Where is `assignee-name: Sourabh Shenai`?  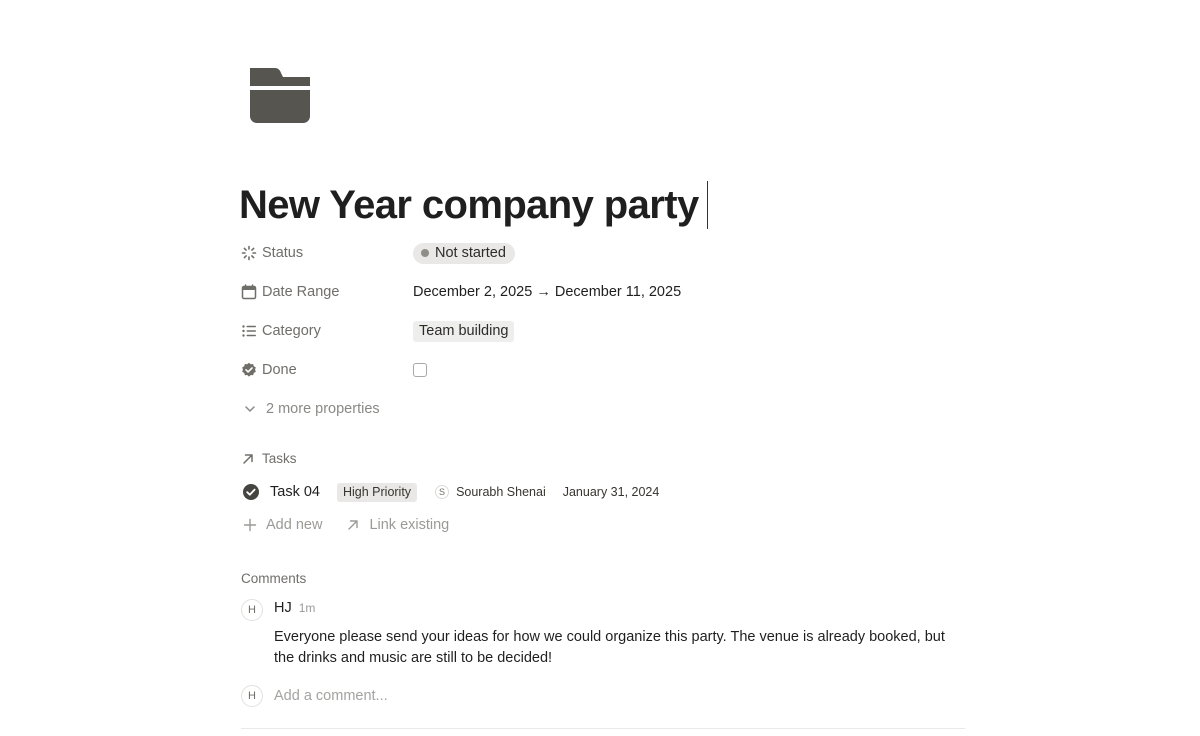
assignee-name: Sourabh Shenai is located at coordinates (501, 492).